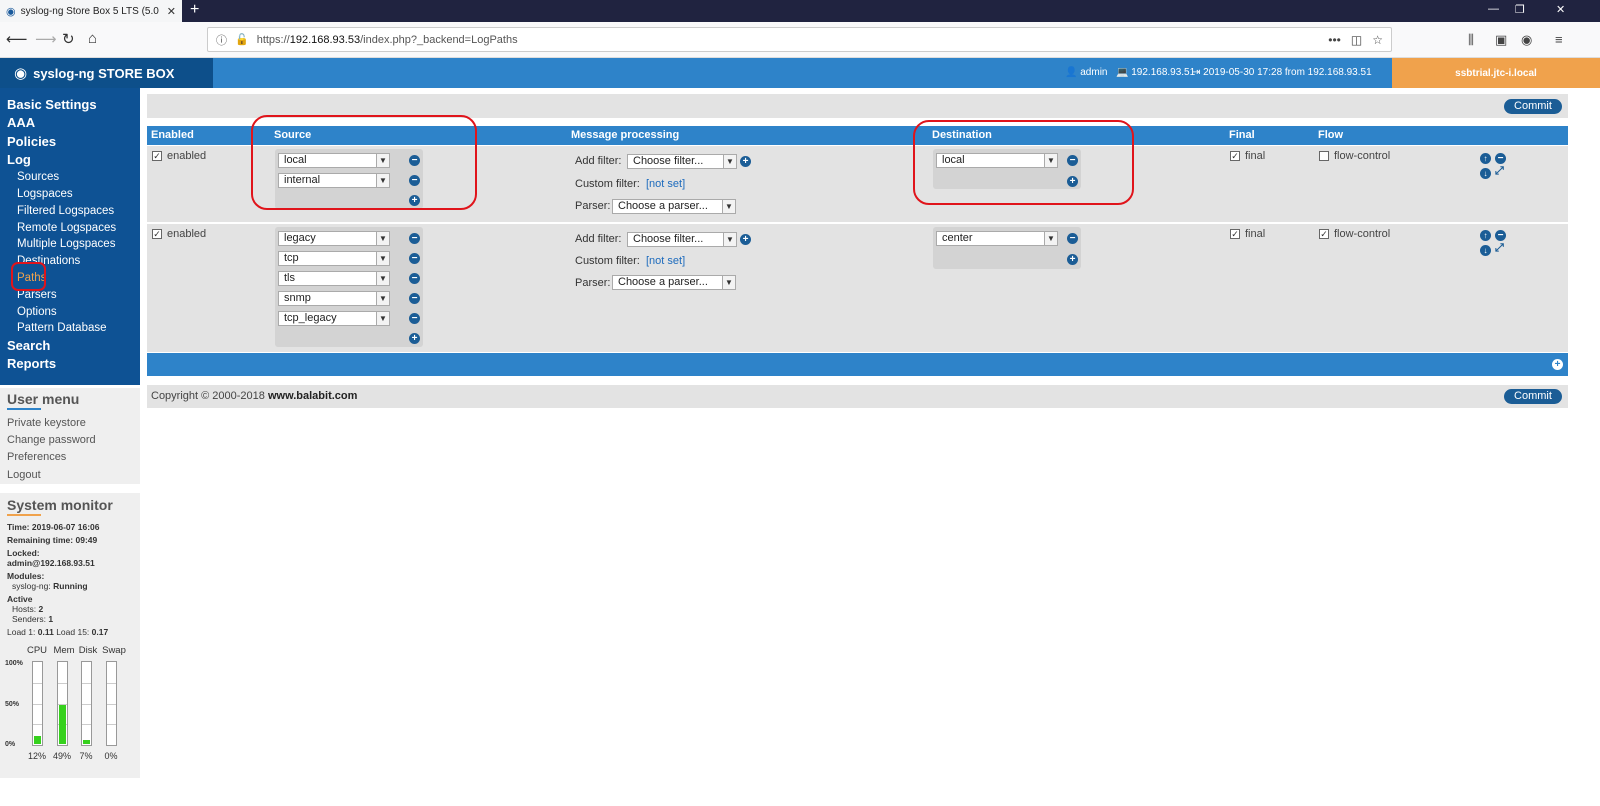  Describe the element at coordinates (1557, 364) in the screenshot. I see `add-path-icon: +` at that location.